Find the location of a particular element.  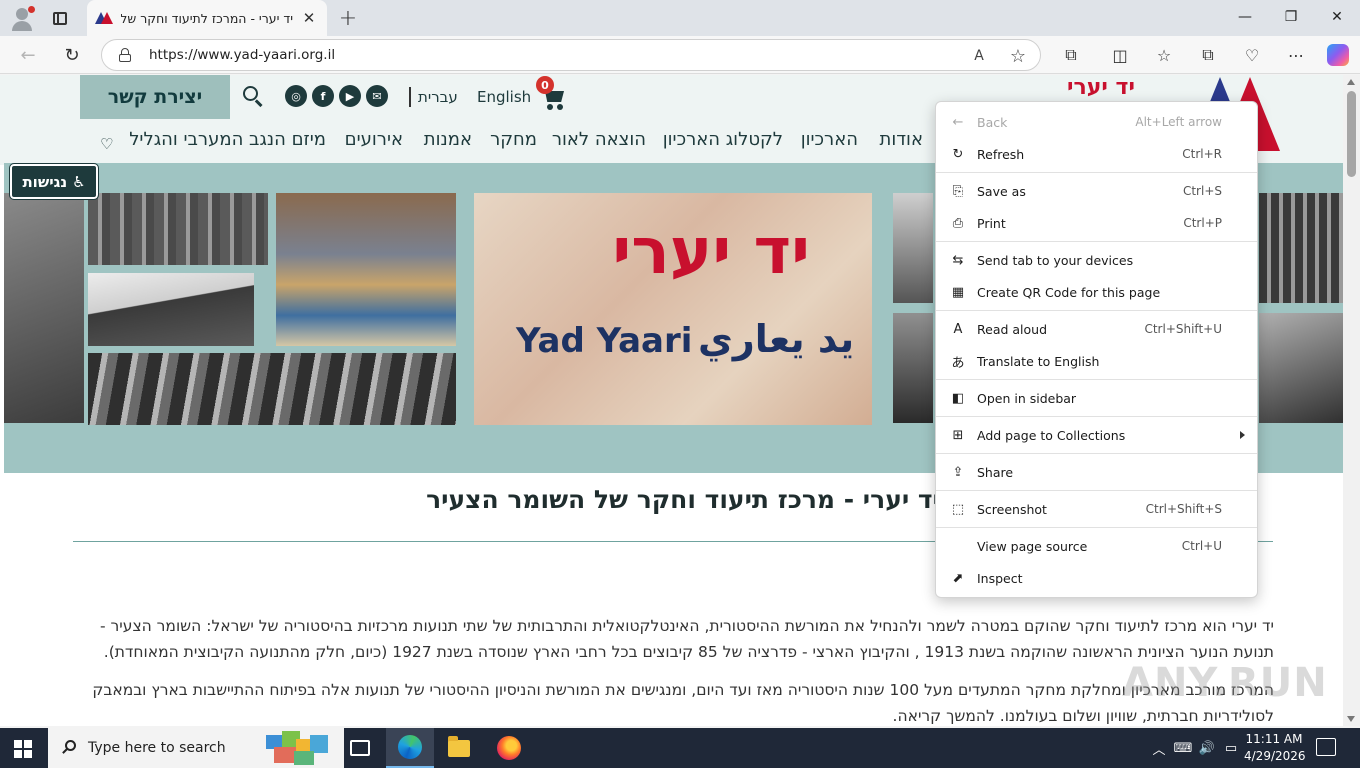

menu-item-screenshot: ⬚ Screenshot Ctrl+Shift+S is located at coordinates (1096, 509).